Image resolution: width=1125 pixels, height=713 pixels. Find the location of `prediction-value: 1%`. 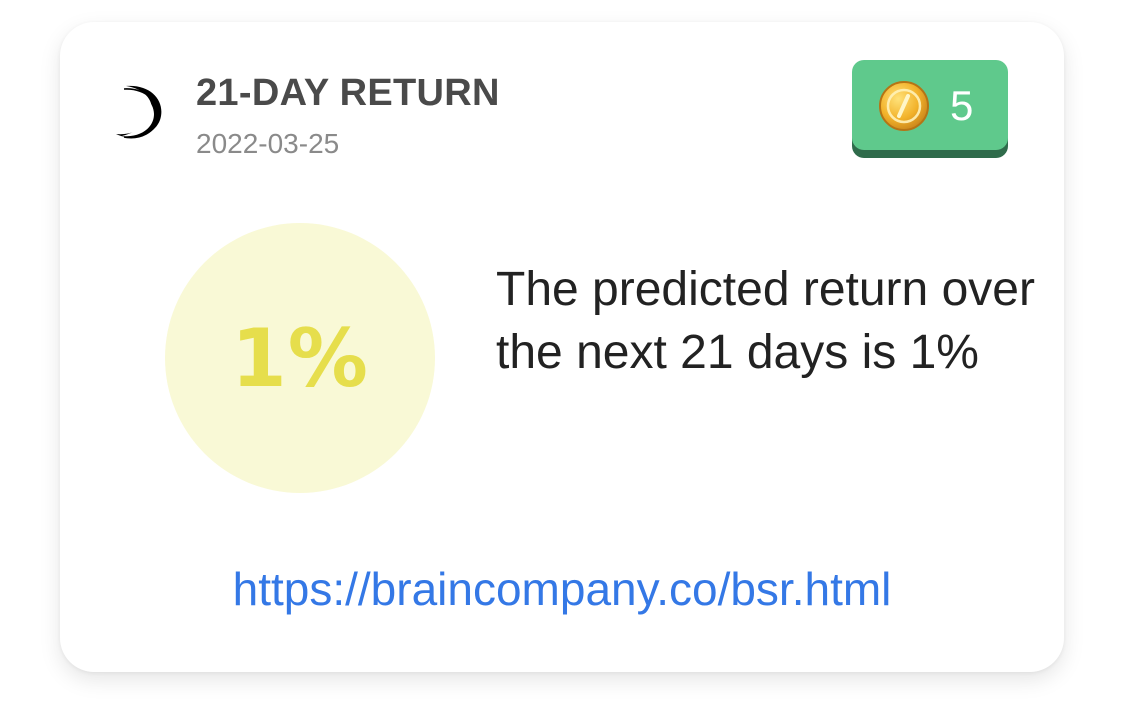

prediction-value: 1% is located at coordinates (300, 358).